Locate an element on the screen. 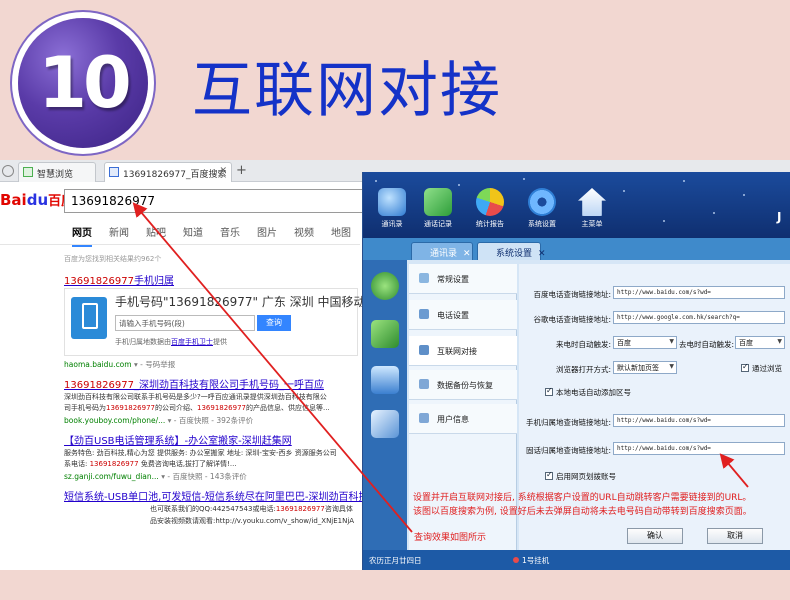 This screenshot has width=790, height=600. baidu-guard-link: 百度手机卫士 is located at coordinates (192, 342).